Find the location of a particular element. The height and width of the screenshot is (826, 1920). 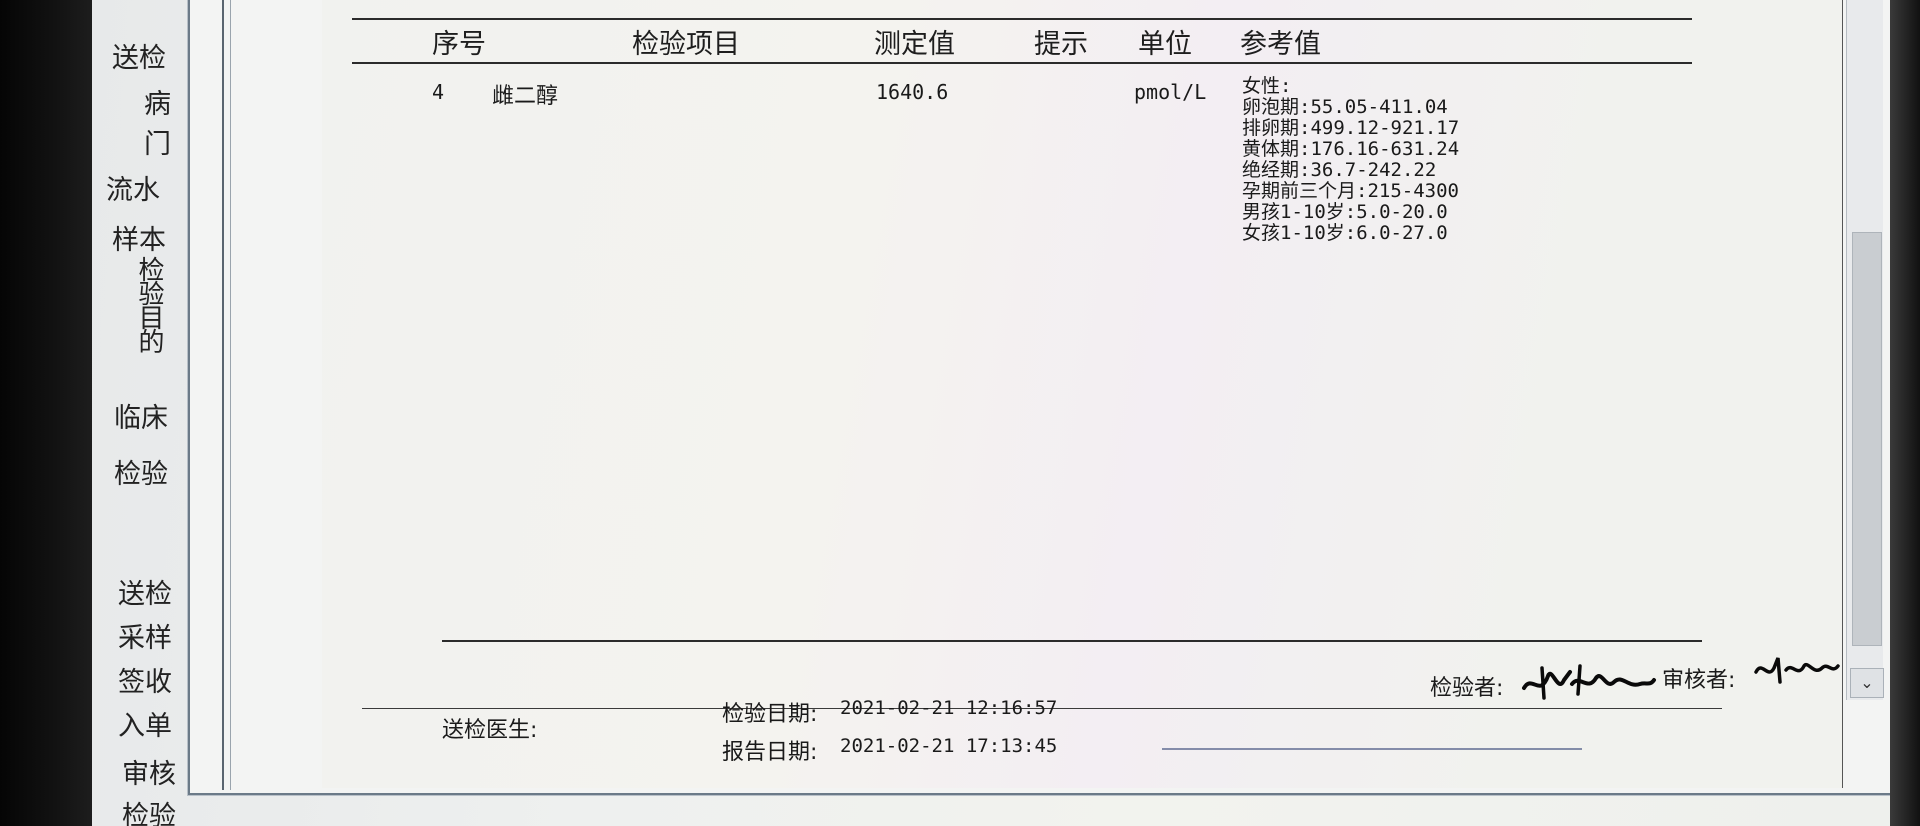

chevron-down-icon: ⌄ is located at coordinates (1867, 683).